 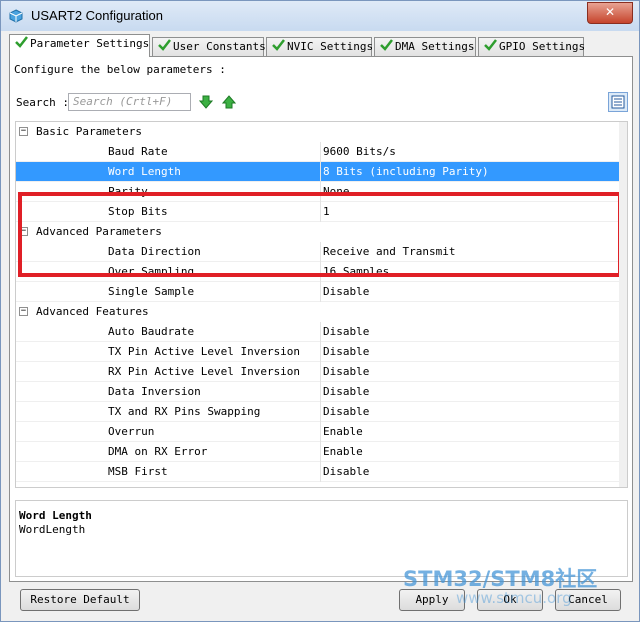 I want to click on tab-nvic-settings: NVIC Settings, so click(x=320, y=46).